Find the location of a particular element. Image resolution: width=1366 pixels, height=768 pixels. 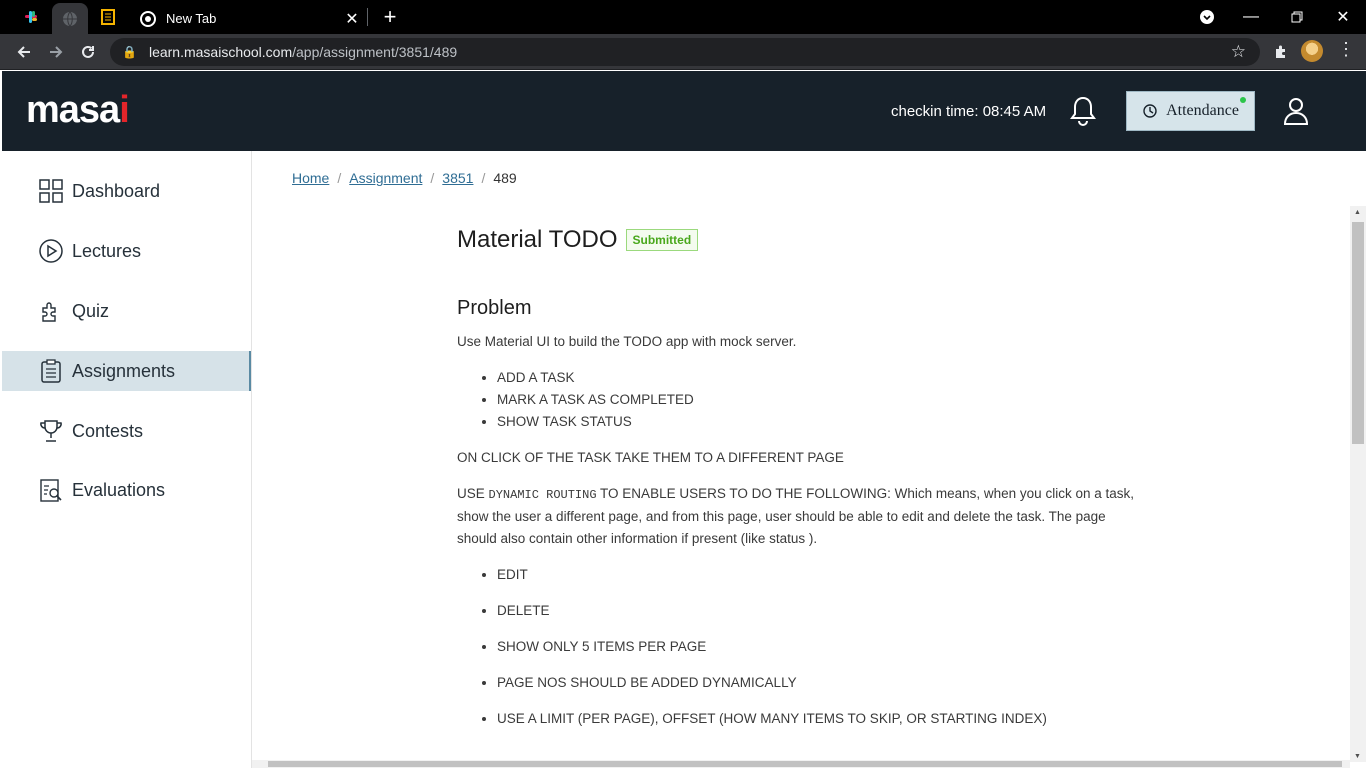

horizontal-scroll-thumb is located at coordinates (805, 764).